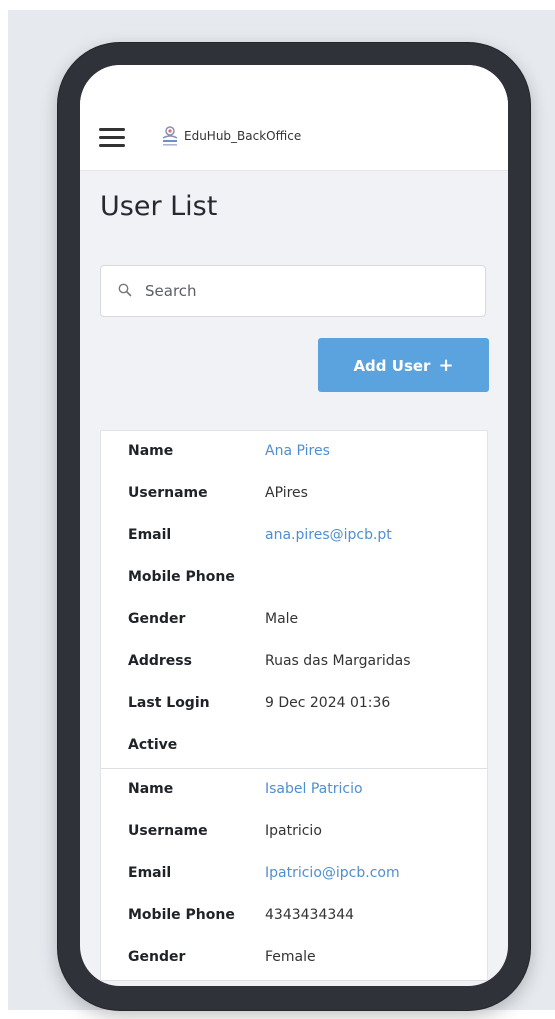 The height and width of the screenshot is (1019, 555). What do you see at coordinates (169, 703) in the screenshot?
I see `field-label-last-login: Last Login` at bounding box center [169, 703].